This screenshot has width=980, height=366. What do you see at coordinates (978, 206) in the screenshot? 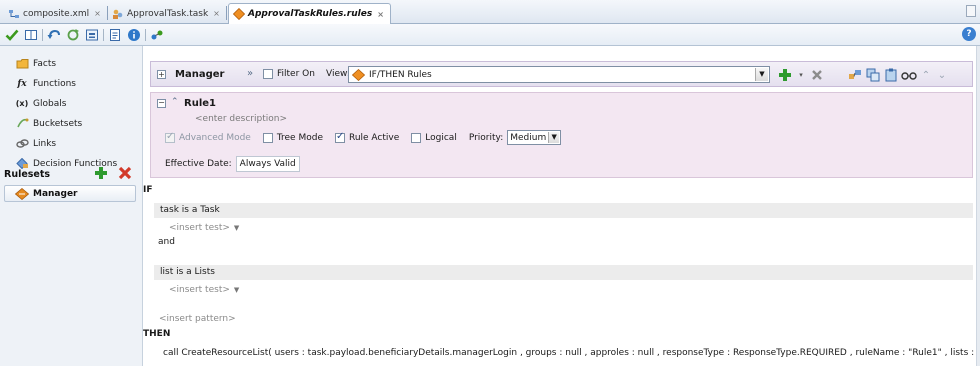
I see `vertical-scrollbar` at bounding box center [978, 206].